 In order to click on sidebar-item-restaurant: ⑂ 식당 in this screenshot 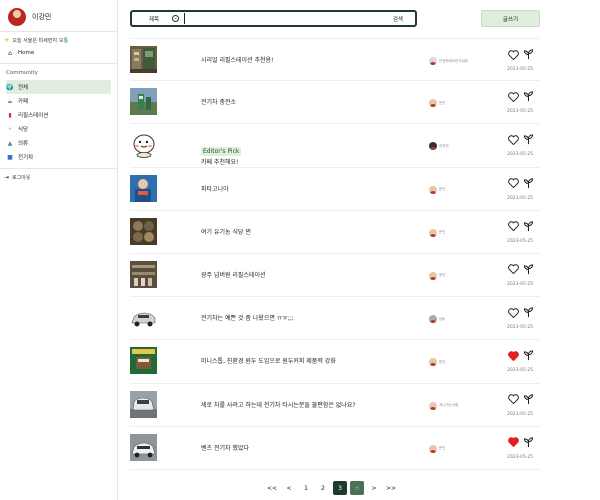, I will do `click(58, 129)`.